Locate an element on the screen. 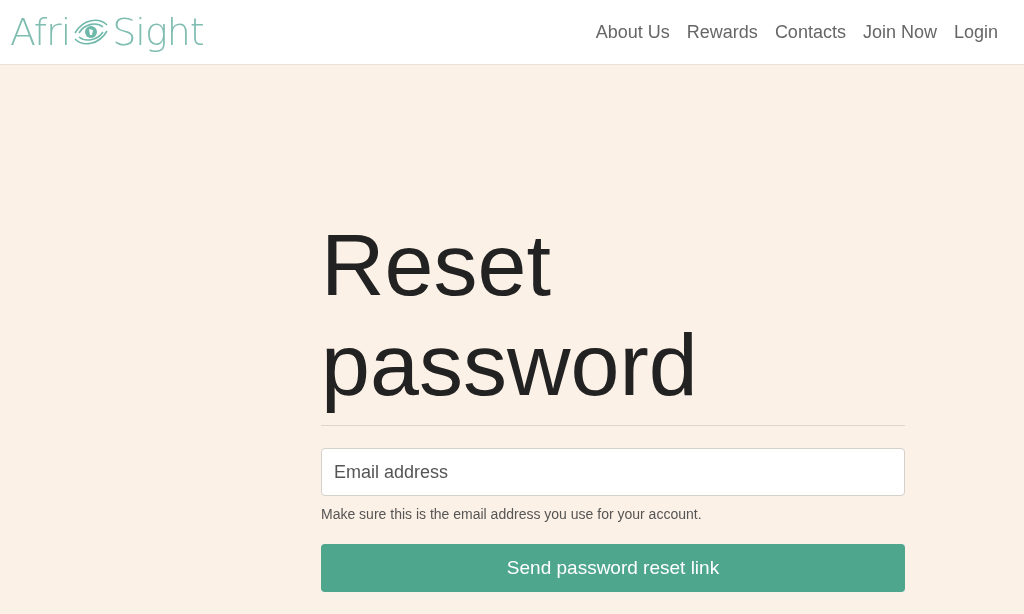 Image resolution: width=1024 pixels, height=614 pixels. nav-link: About Us is located at coordinates (632, 32).